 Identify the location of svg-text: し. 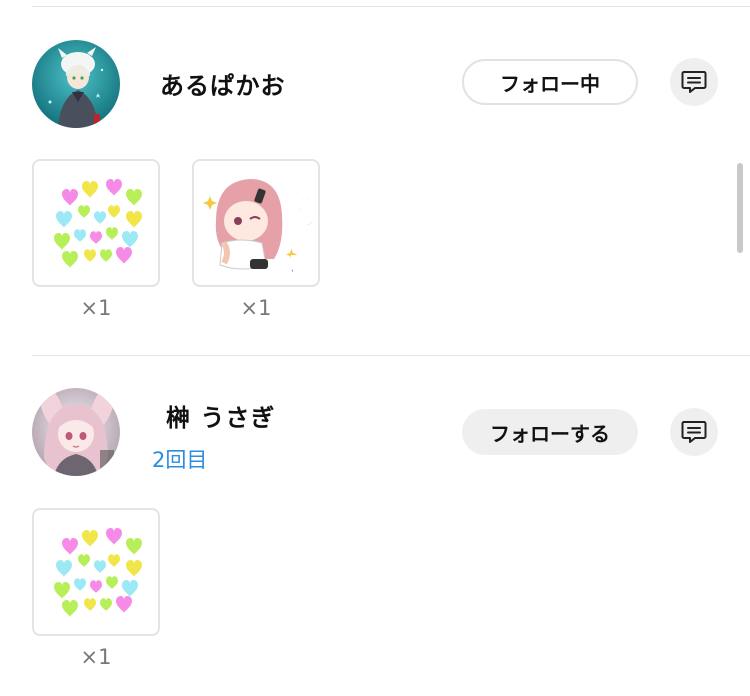
(305, 218).